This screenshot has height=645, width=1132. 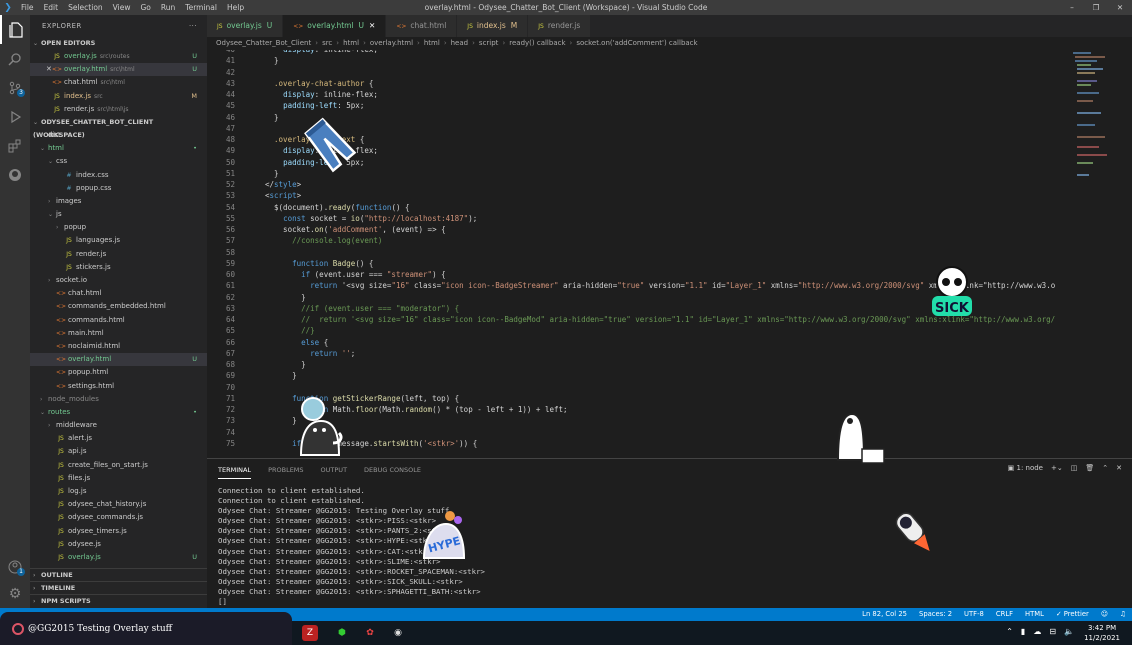 What do you see at coordinates (118, 333) in the screenshot?
I see `file-item: <> main.html` at bounding box center [118, 333].